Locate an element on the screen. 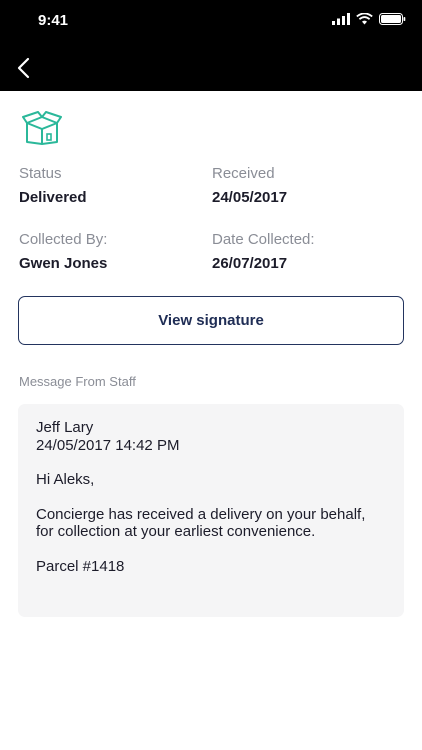  status-label: Status is located at coordinates (40, 173).